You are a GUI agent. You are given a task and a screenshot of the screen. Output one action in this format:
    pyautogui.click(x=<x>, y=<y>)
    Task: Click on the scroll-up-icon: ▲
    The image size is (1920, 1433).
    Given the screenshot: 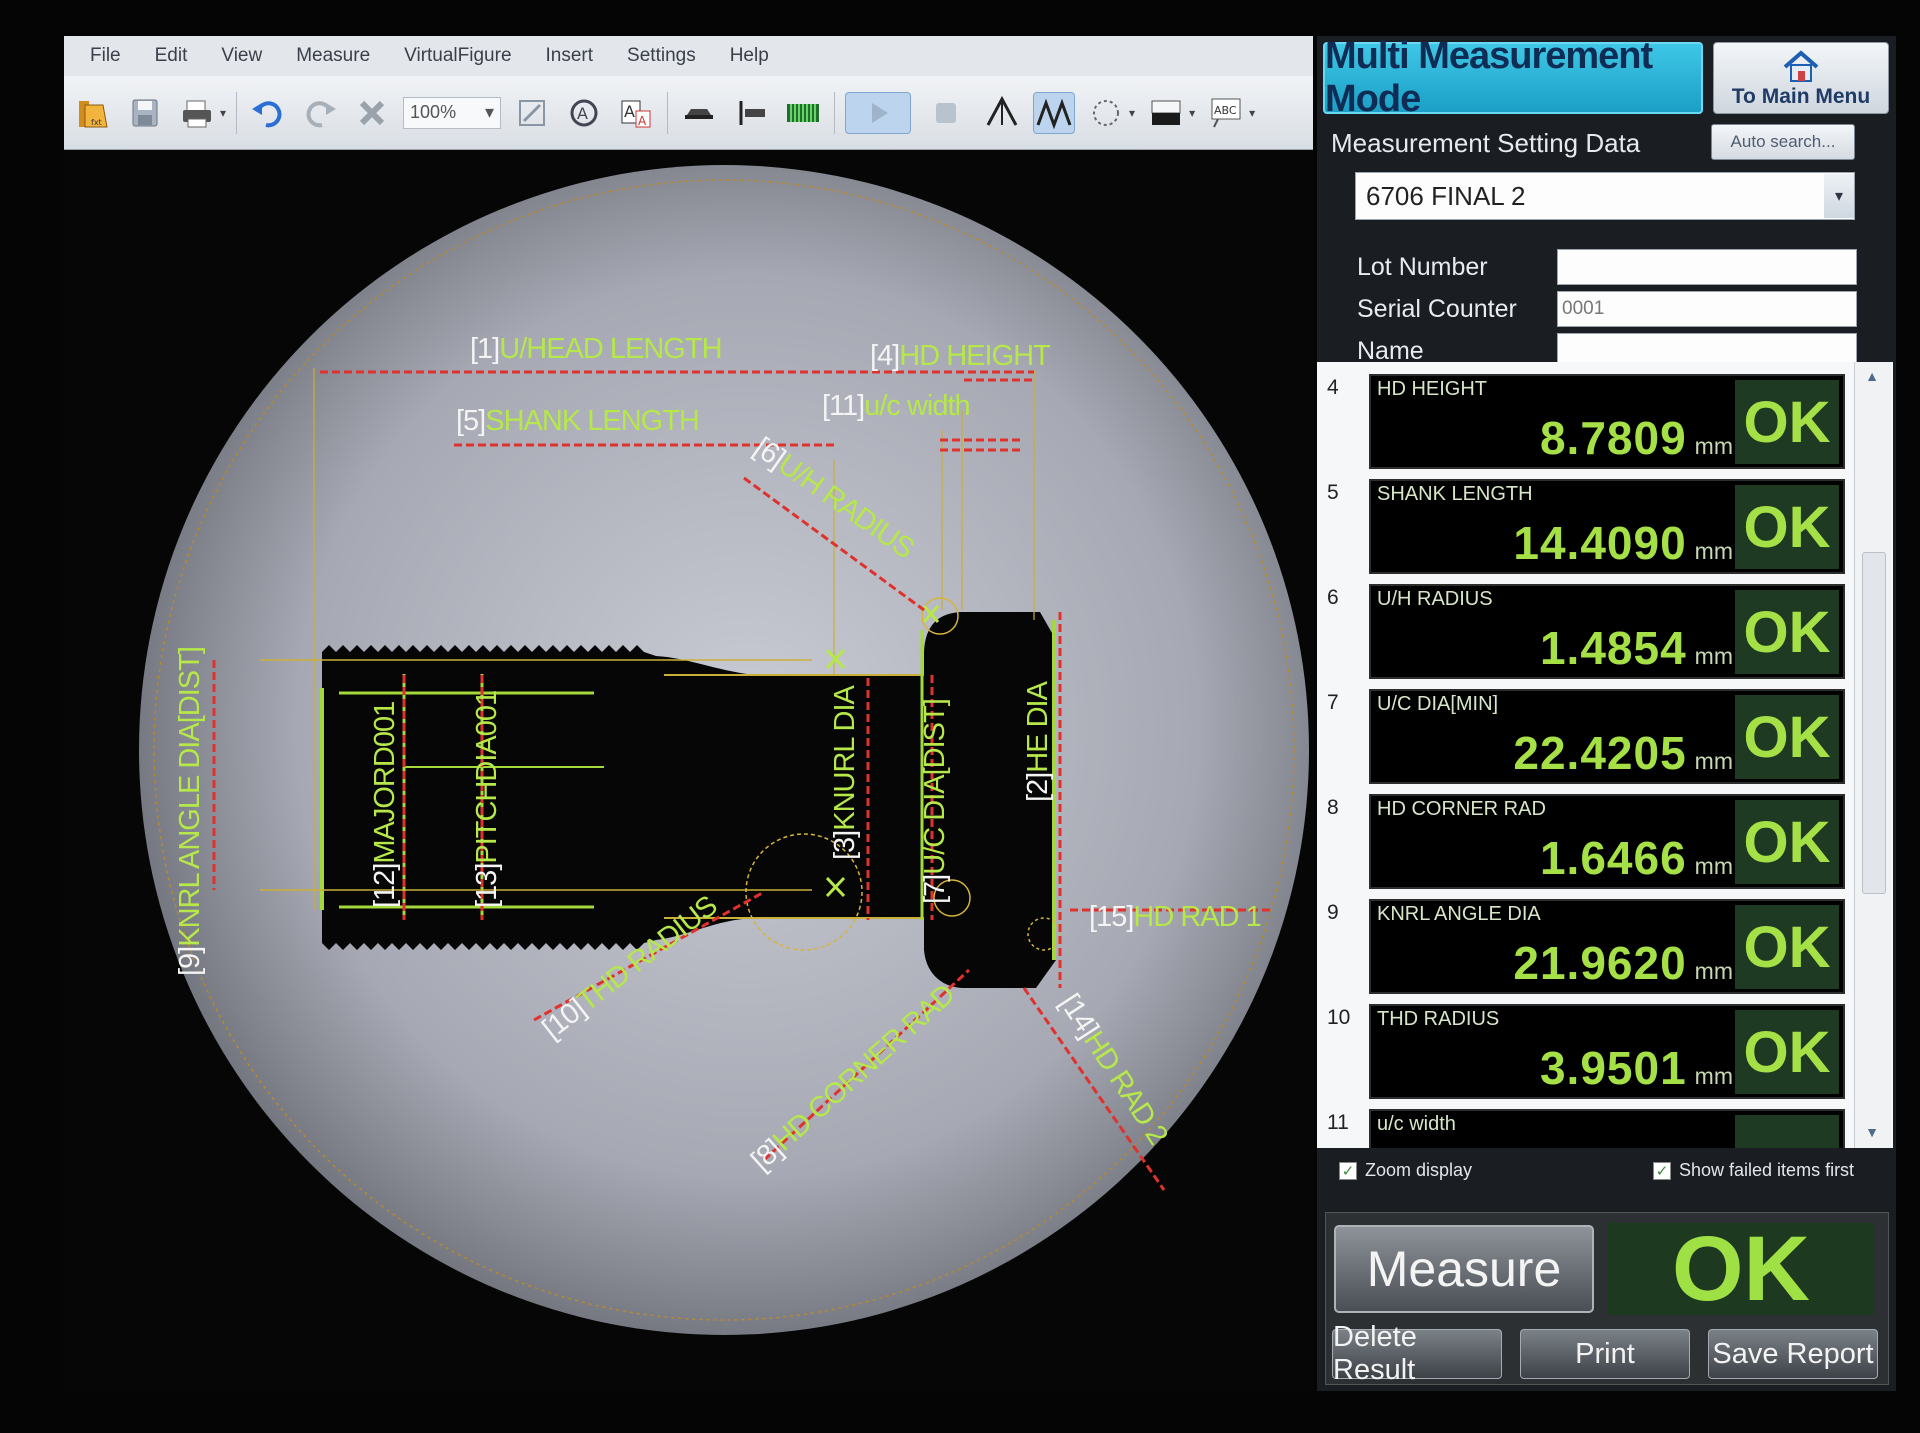 What is the action you would take?
    pyautogui.click(x=1872, y=377)
    